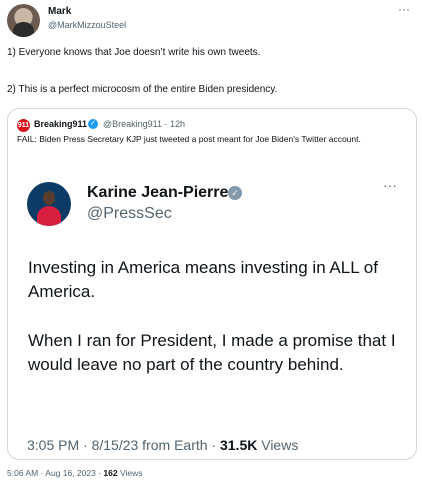  What do you see at coordinates (23, 125) in the screenshot?
I see `quoted-avatar: 911` at bounding box center [23, 125].